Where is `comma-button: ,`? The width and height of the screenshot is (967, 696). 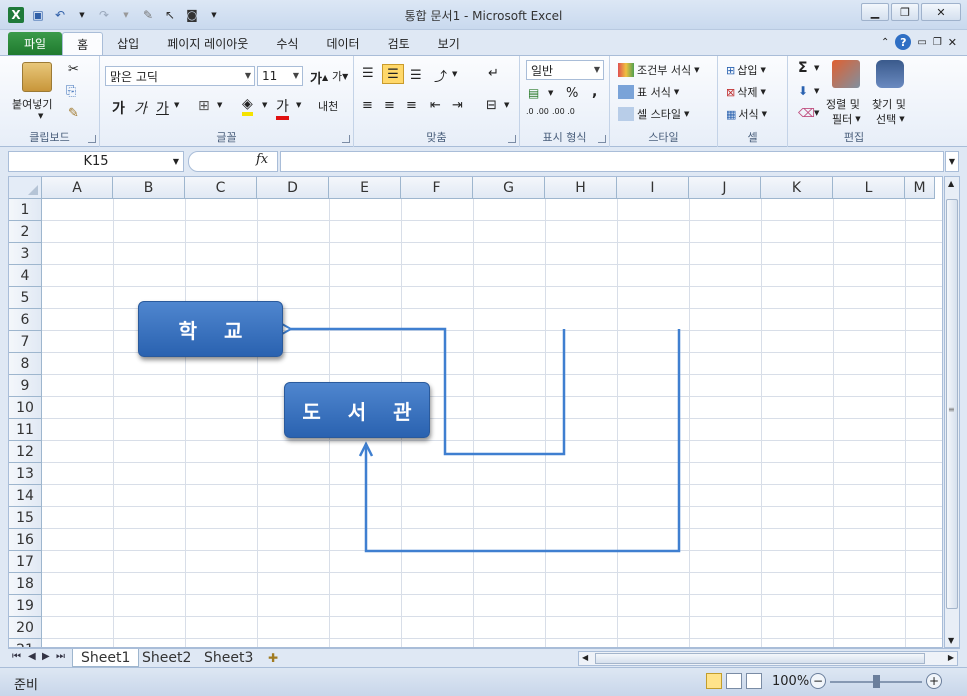 comma-button: , is located at coordinates (594, 92).